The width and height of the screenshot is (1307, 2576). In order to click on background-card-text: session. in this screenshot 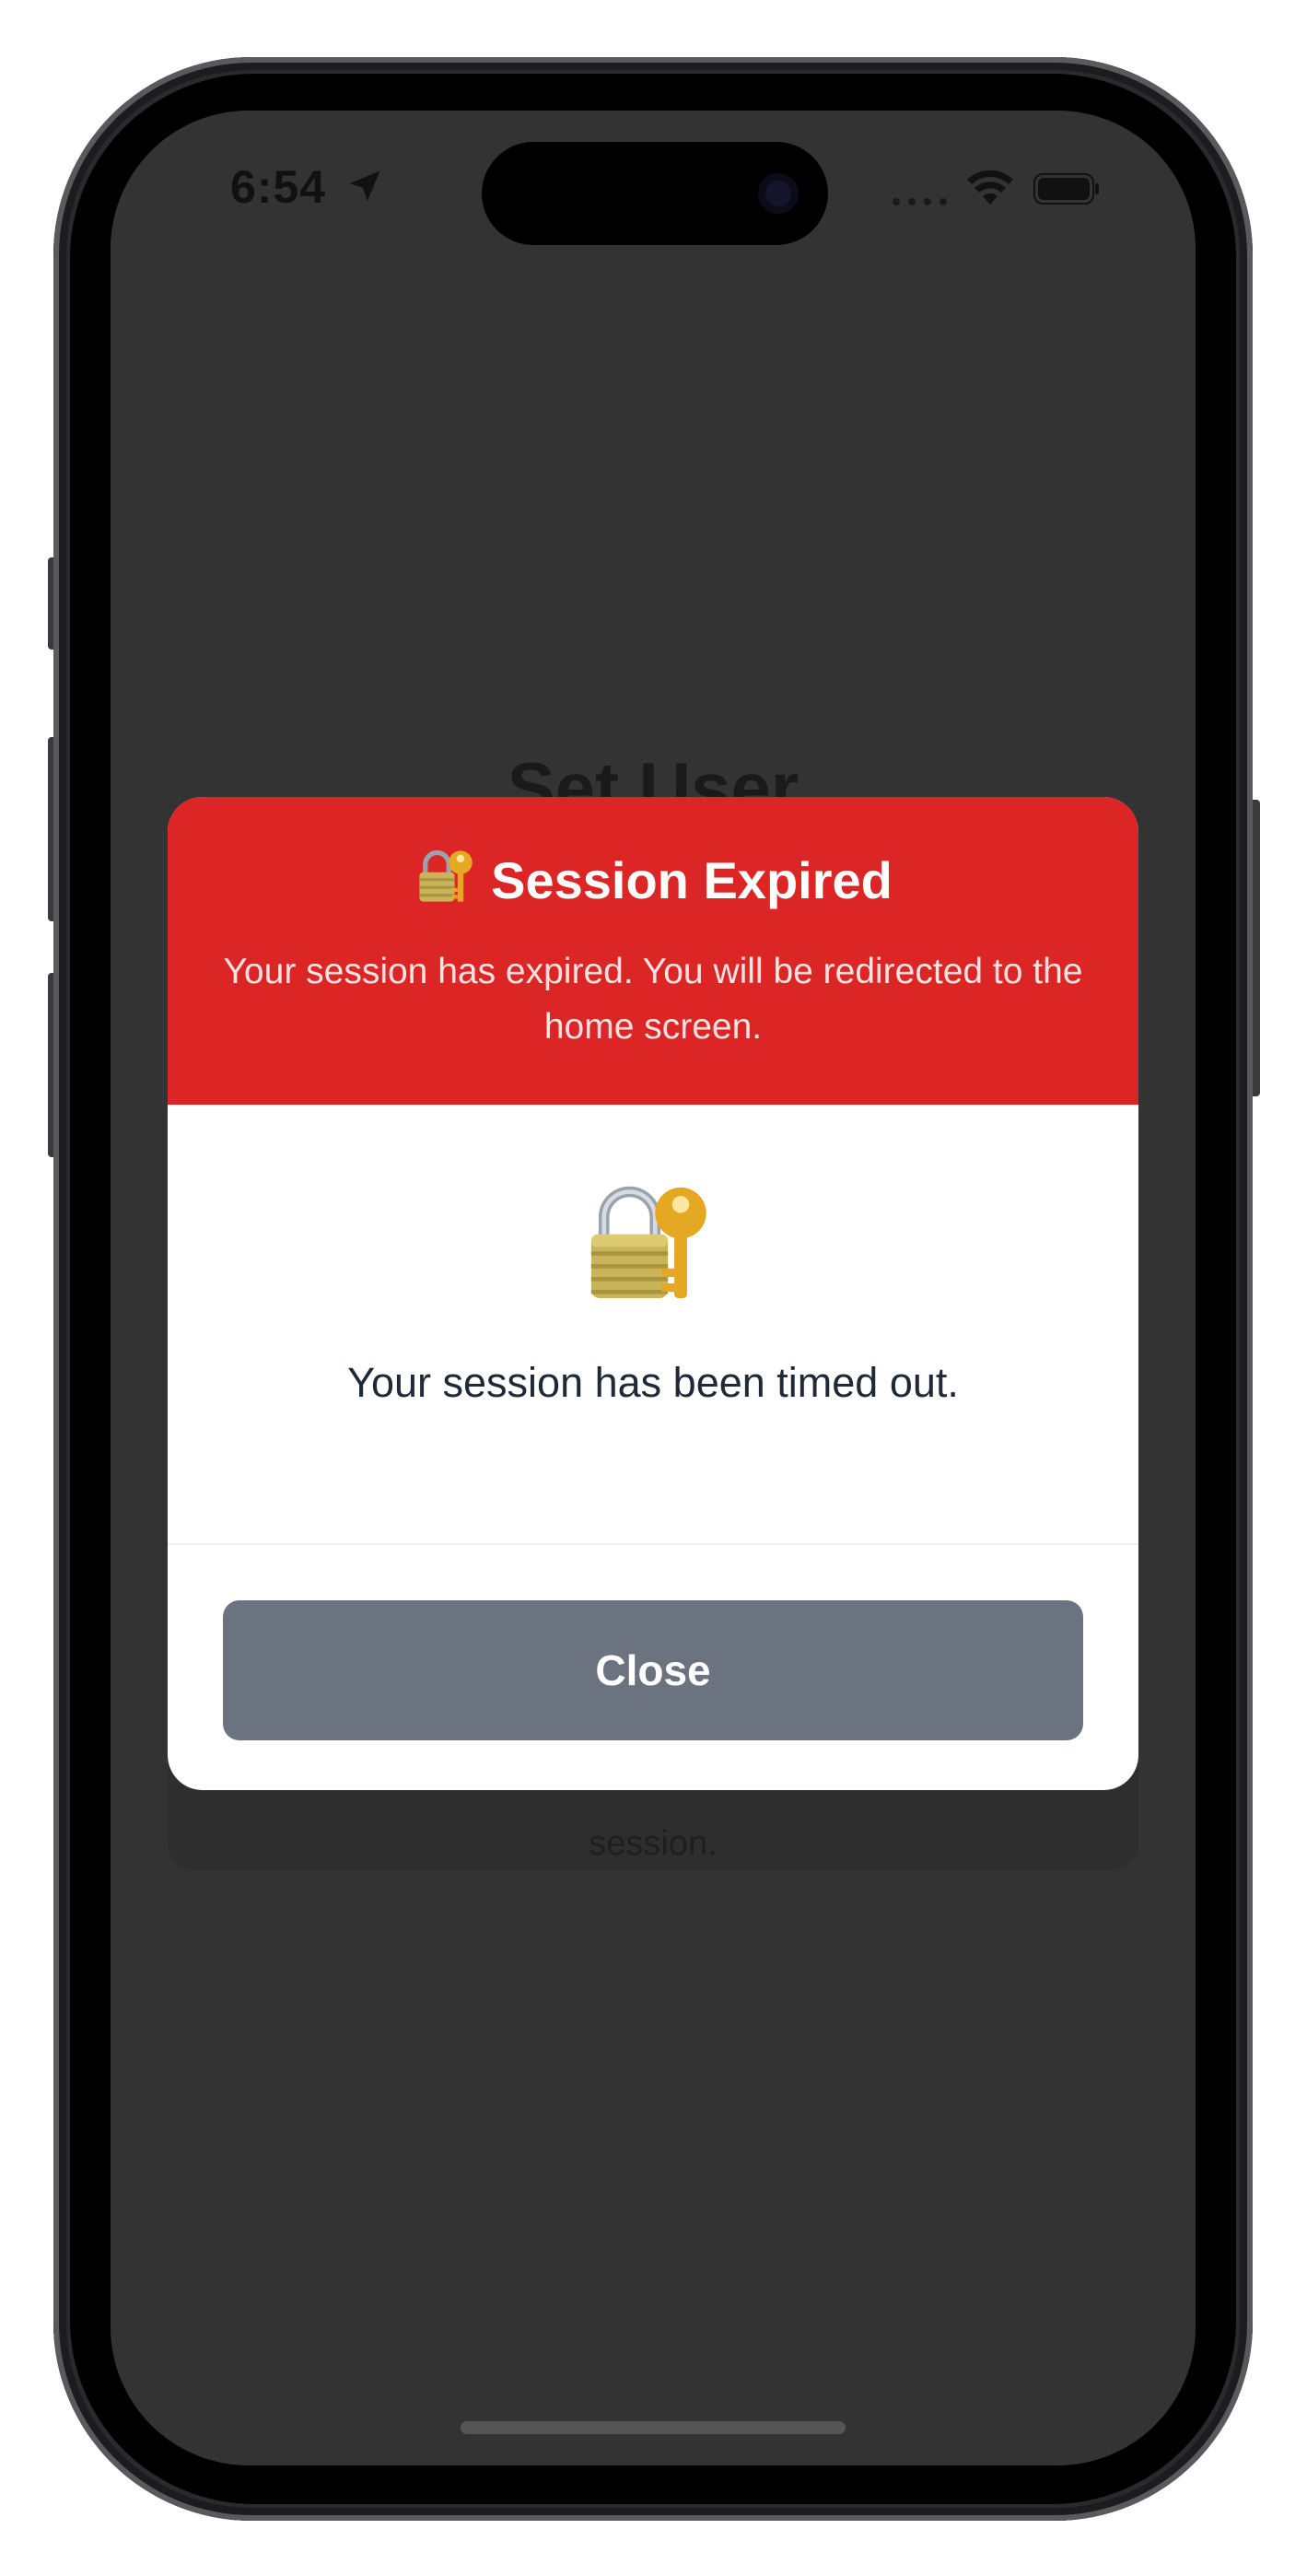, I will do `click(653, 1843)`.